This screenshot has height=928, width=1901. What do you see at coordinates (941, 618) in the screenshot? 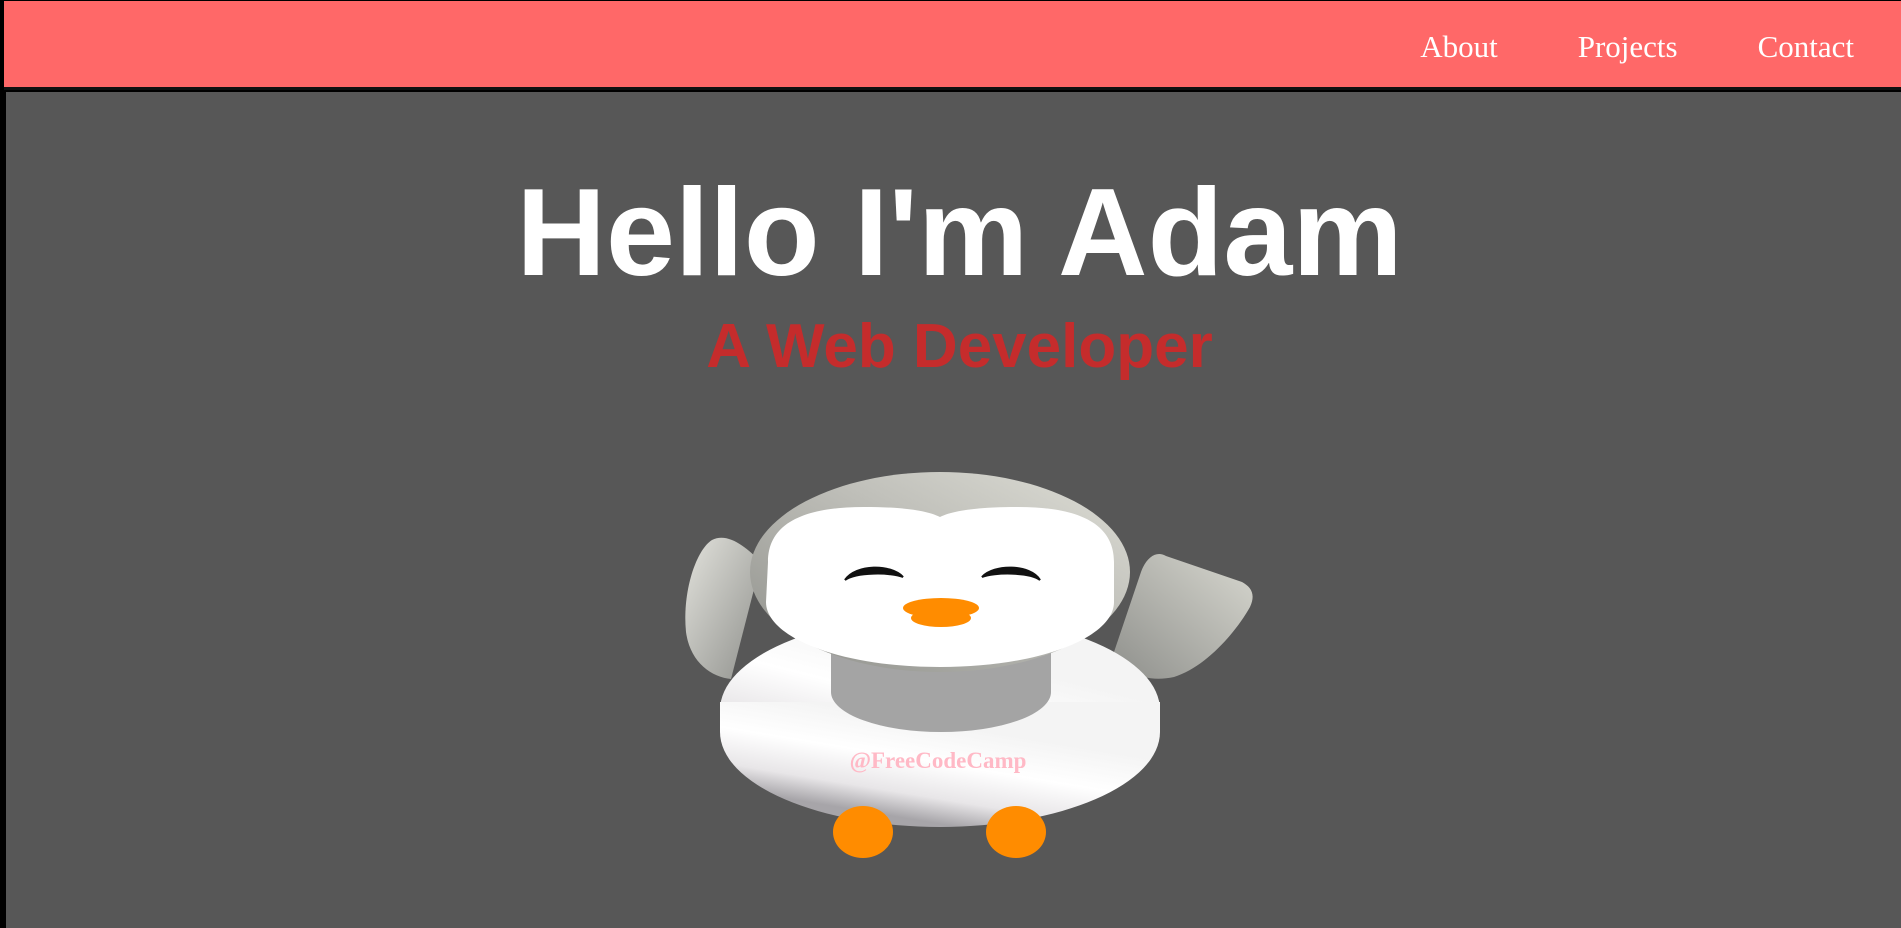
I see `penguin-beak-bottom` at bounding box center [941, 618].